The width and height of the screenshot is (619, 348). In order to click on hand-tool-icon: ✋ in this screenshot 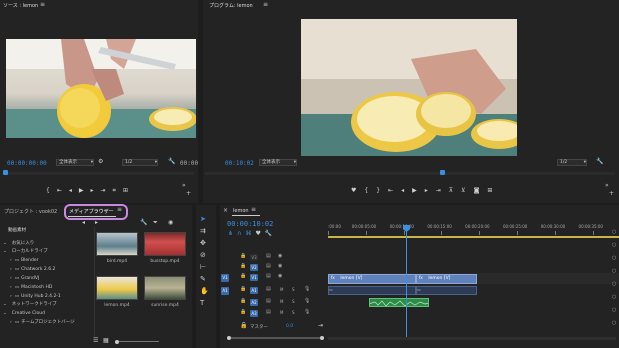, I will do `click(206, 291)`.